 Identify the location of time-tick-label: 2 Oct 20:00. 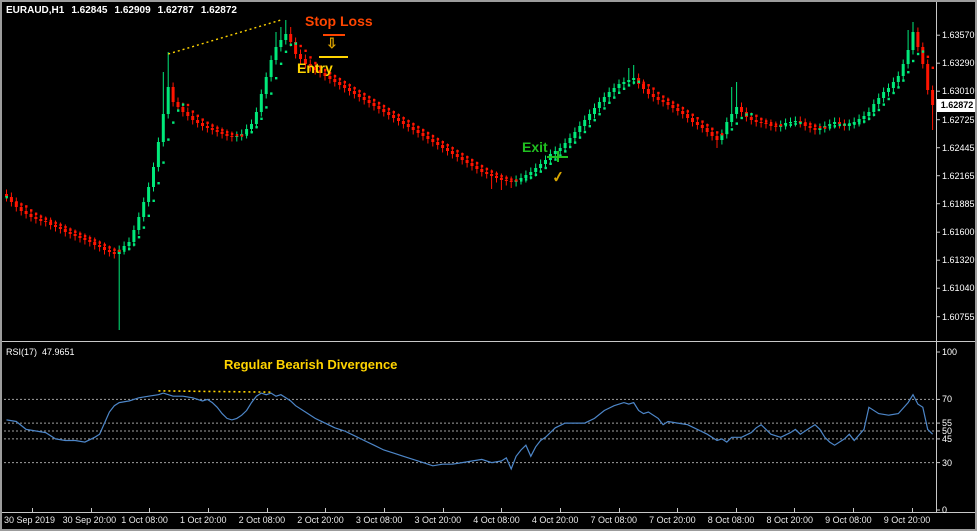
(320, 520).